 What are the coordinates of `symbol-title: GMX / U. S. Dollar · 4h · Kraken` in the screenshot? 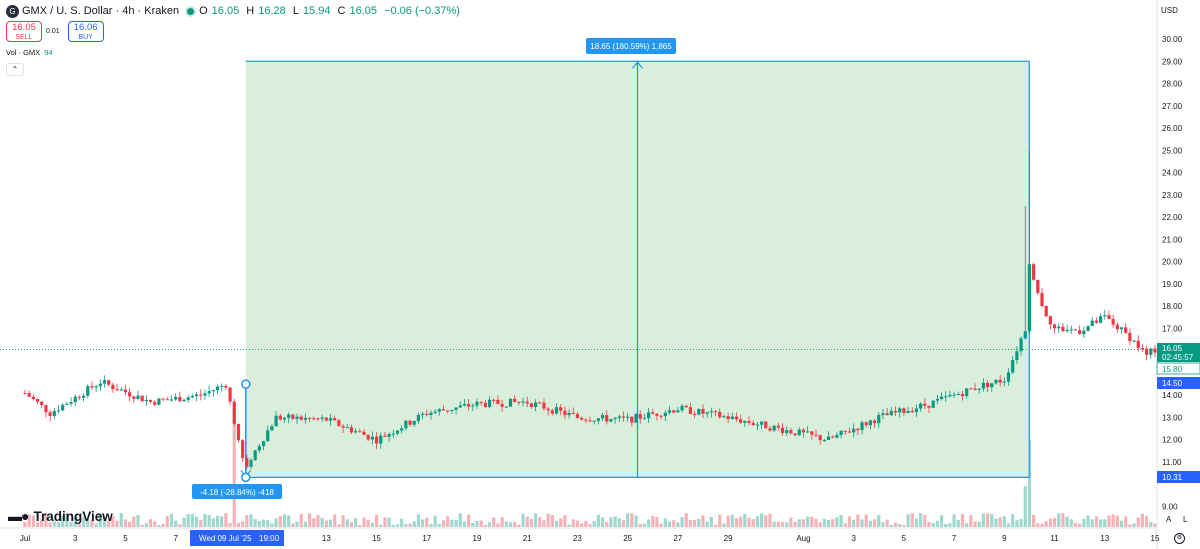 It's located at (100, 11).